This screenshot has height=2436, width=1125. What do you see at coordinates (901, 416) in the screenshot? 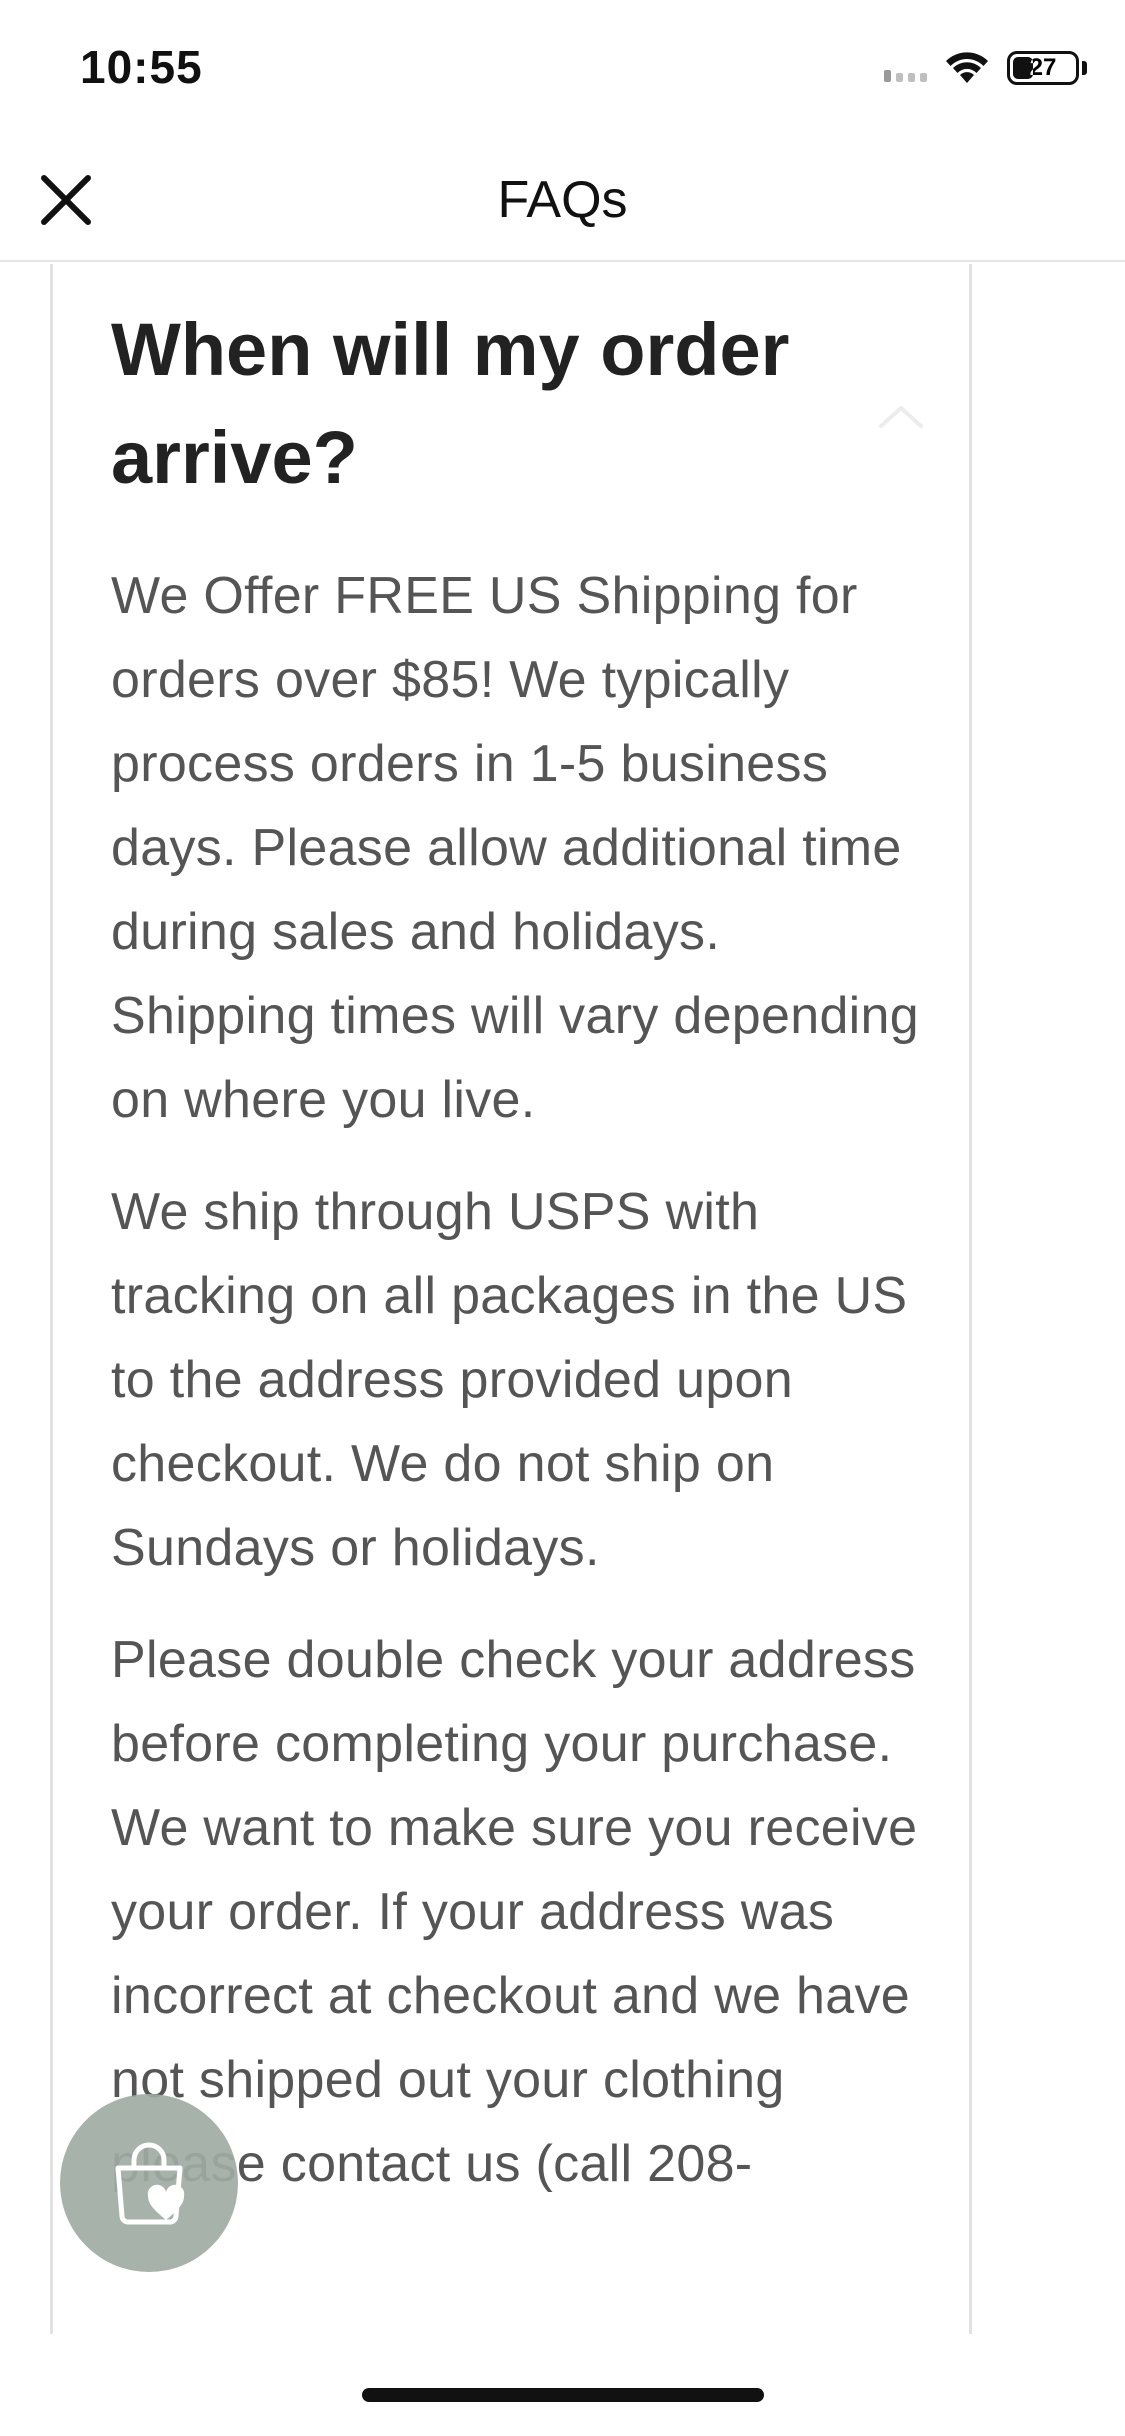
I see `chevron-up-icon` at bounding box center [901, 416].